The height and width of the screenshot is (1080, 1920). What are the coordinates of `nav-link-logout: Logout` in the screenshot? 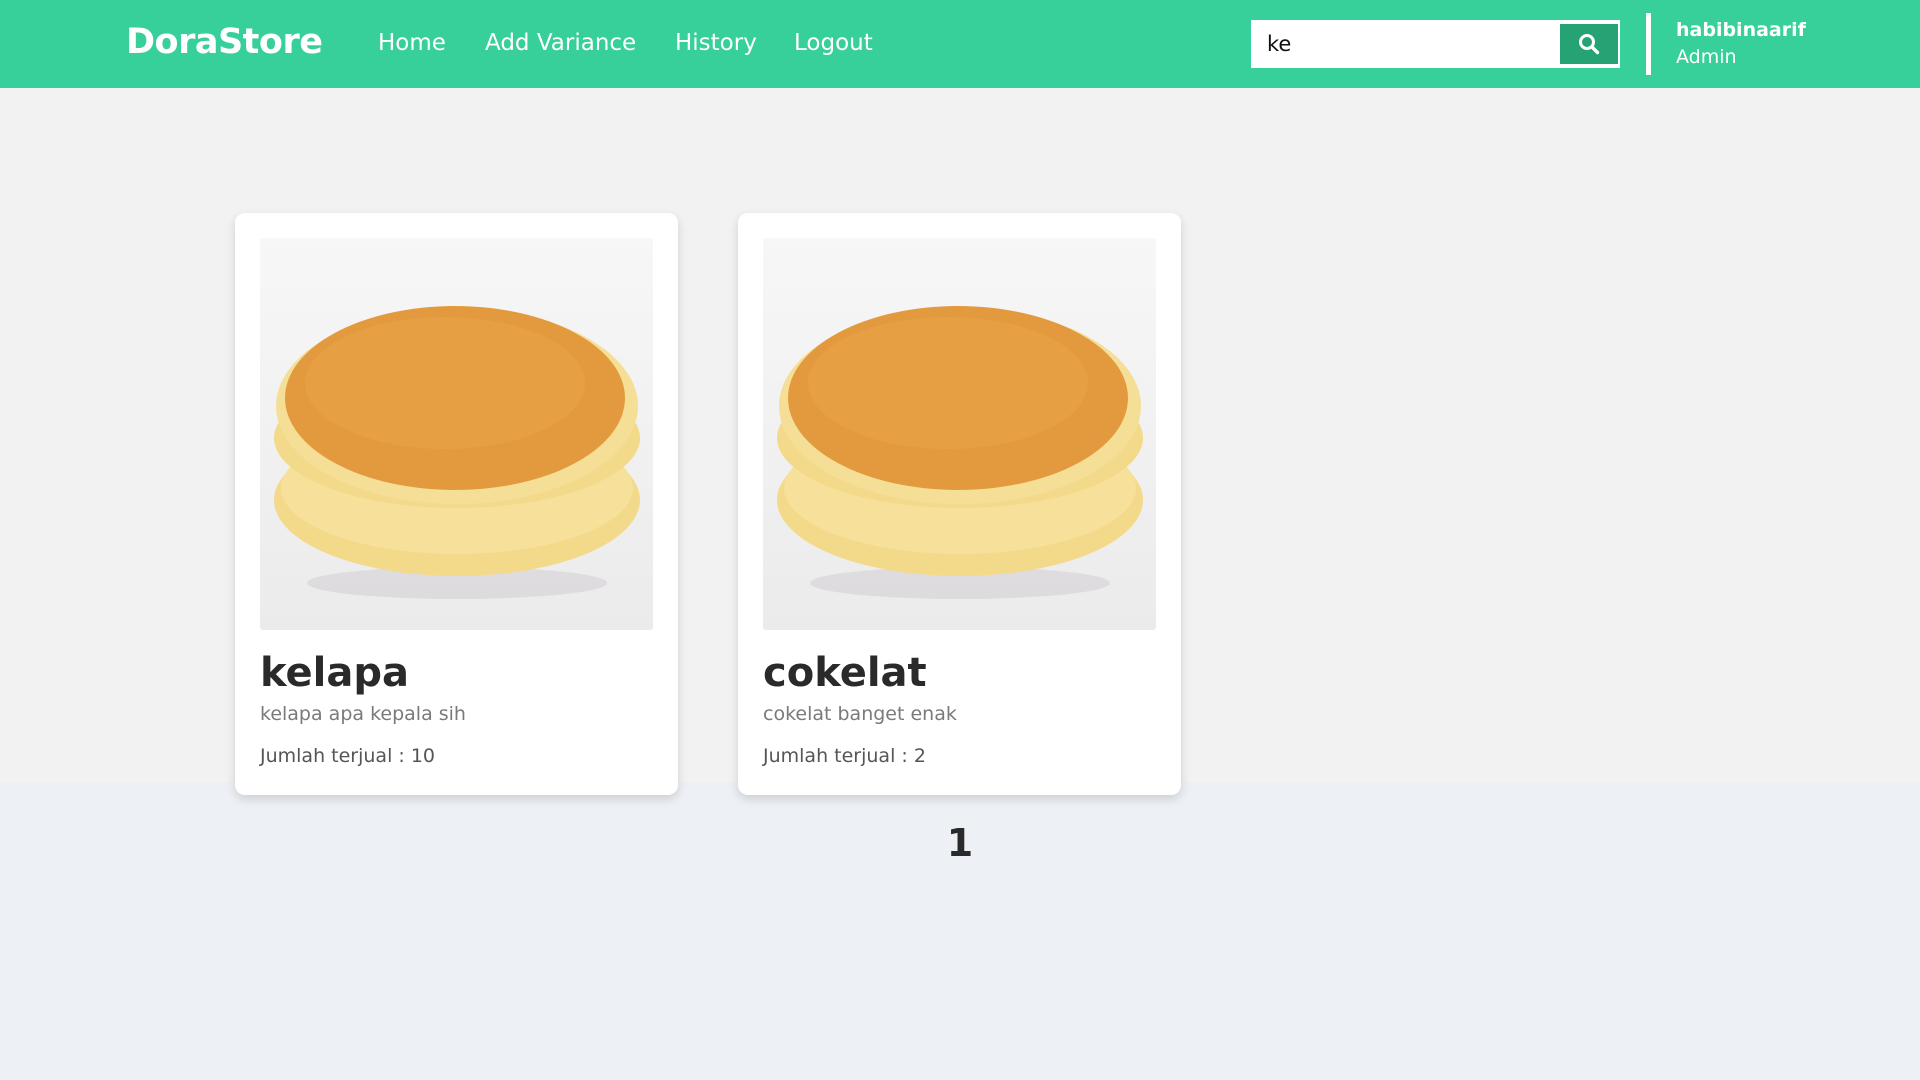 It's located at (833, 43).